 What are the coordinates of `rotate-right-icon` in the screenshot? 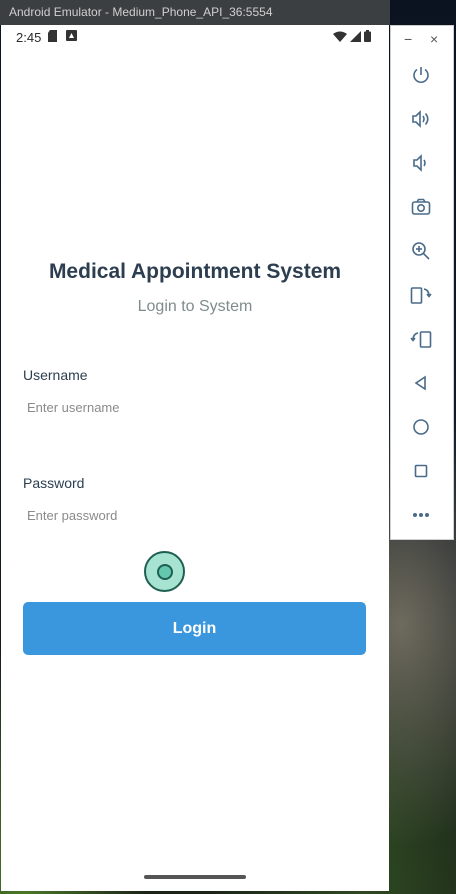 It's located at (421, 339).